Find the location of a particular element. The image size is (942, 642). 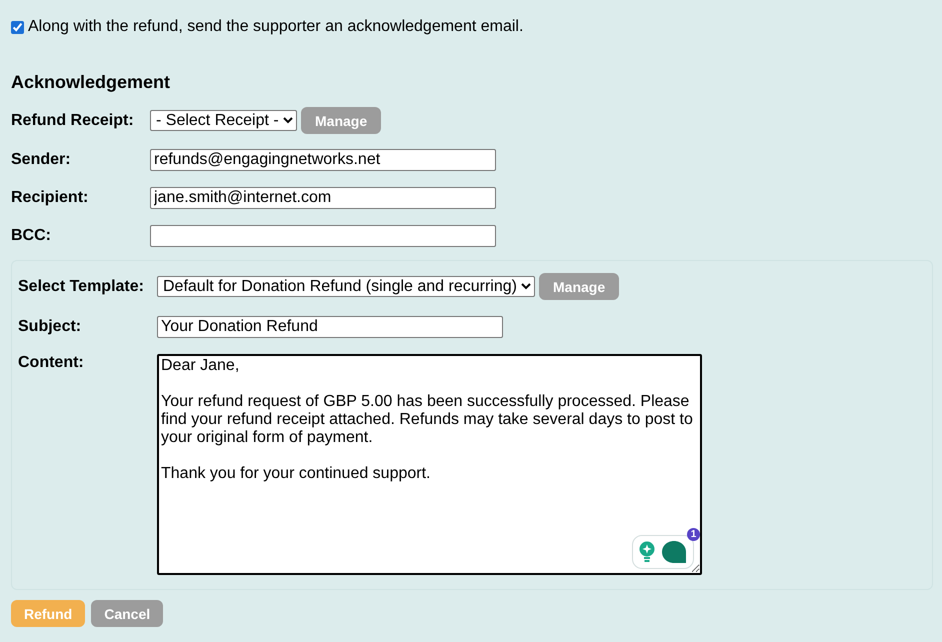

field-label: Select Template: is located at coordinates (81, 287).